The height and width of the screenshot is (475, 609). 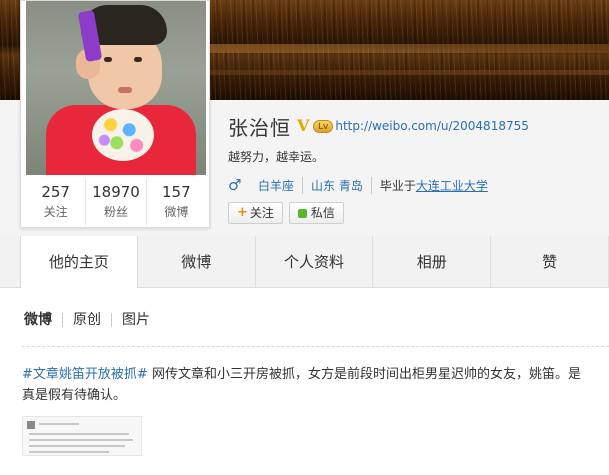 I want to click on avatar, so click(x=116, y=88).